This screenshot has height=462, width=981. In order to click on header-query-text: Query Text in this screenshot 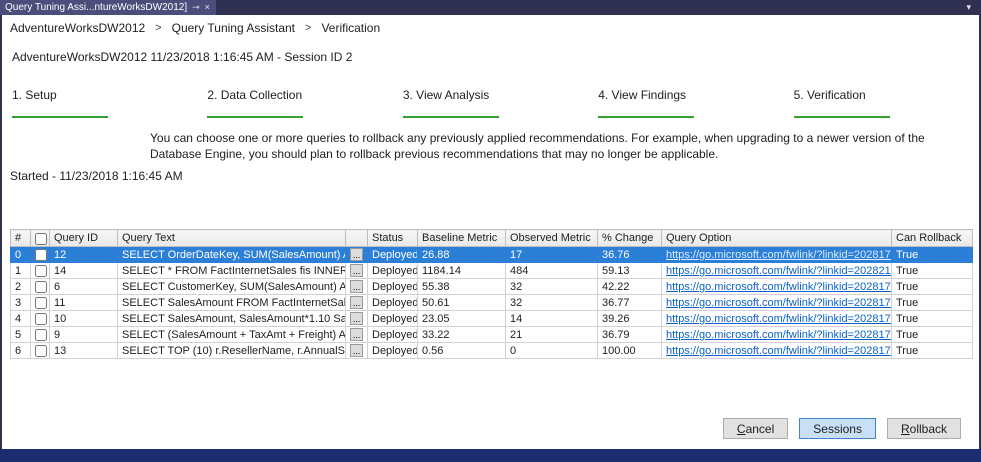, I will do `click(231, 238)`.